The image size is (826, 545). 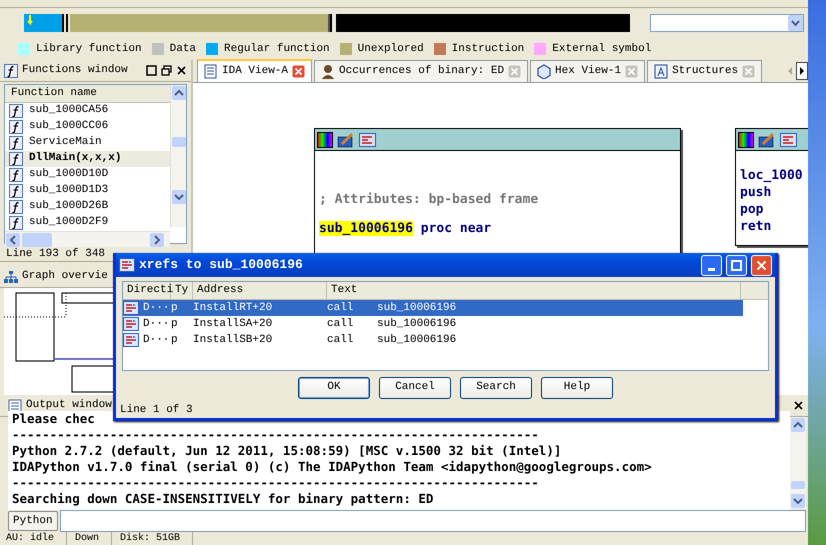 I want to click on line-count: Line 193 of 348, so click(x=56, y=254).